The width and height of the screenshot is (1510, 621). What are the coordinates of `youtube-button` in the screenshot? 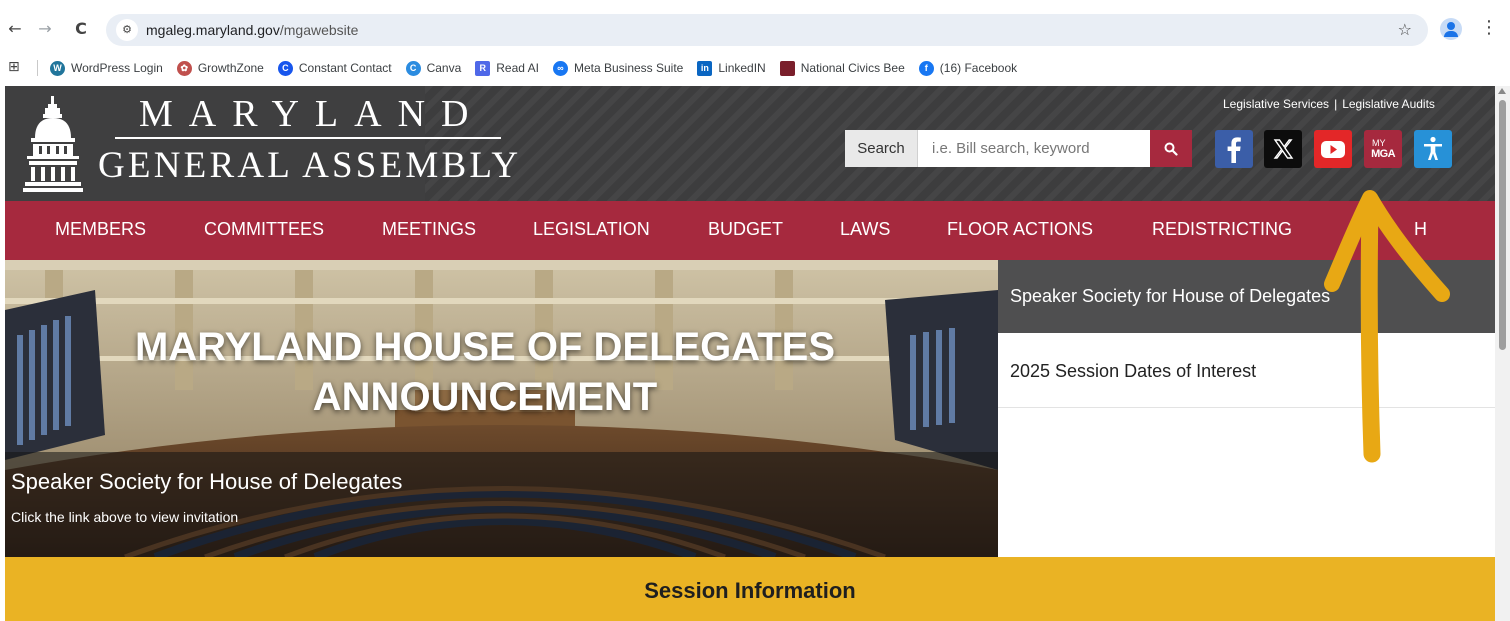 It's located at (1333, 149).